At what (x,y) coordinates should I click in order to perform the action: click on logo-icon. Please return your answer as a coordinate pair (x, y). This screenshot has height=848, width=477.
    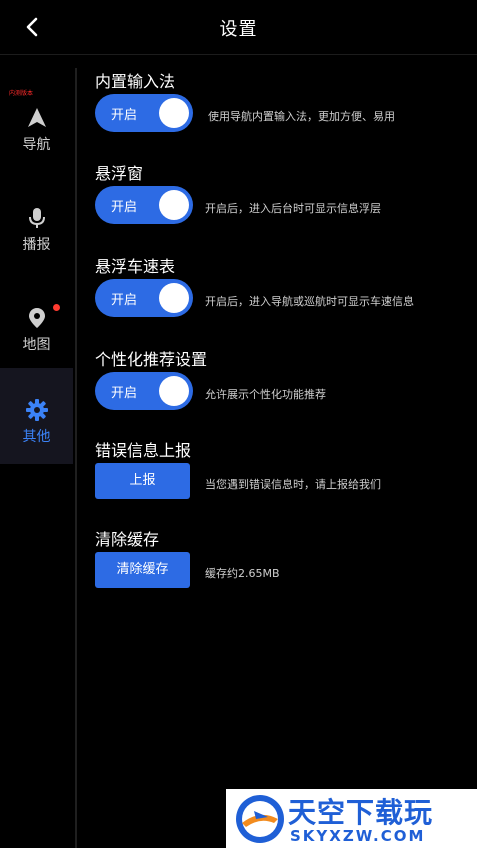
    Looking at the image, I should click on (260, 819).